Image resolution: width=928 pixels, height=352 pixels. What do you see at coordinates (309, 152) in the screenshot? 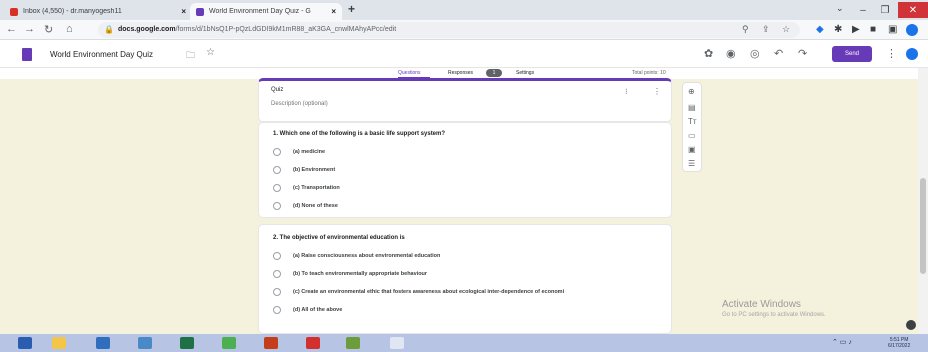
I see `option-label: (a) medicine` at bounding box center [309, 152].